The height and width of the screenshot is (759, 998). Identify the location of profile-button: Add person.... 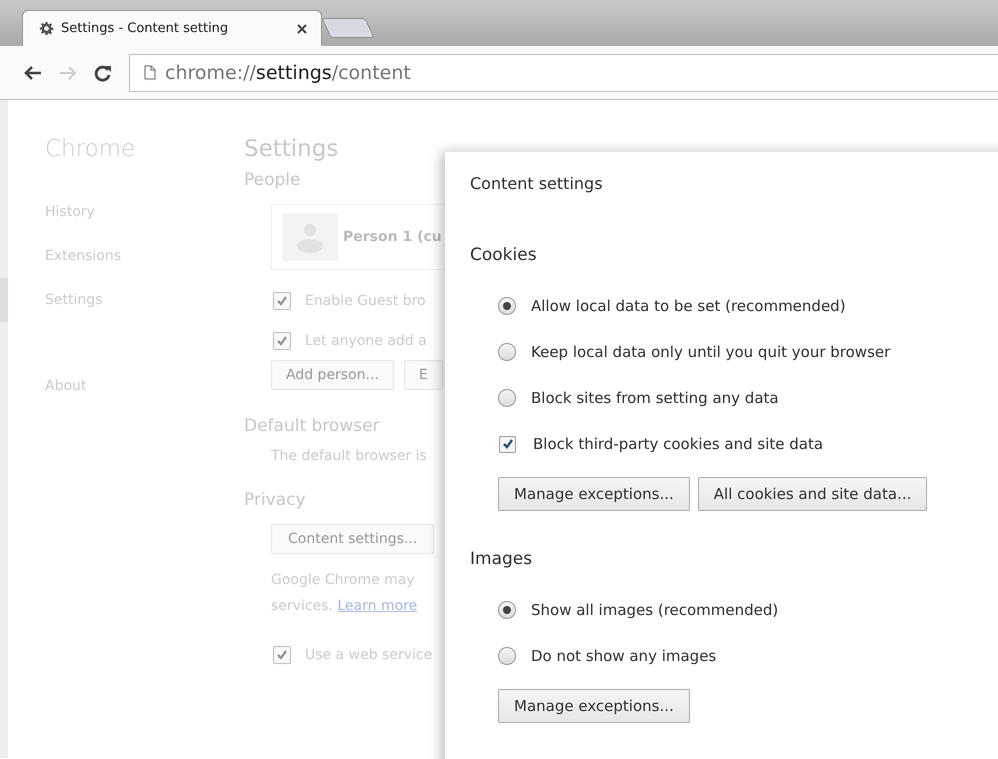
(332, 375).